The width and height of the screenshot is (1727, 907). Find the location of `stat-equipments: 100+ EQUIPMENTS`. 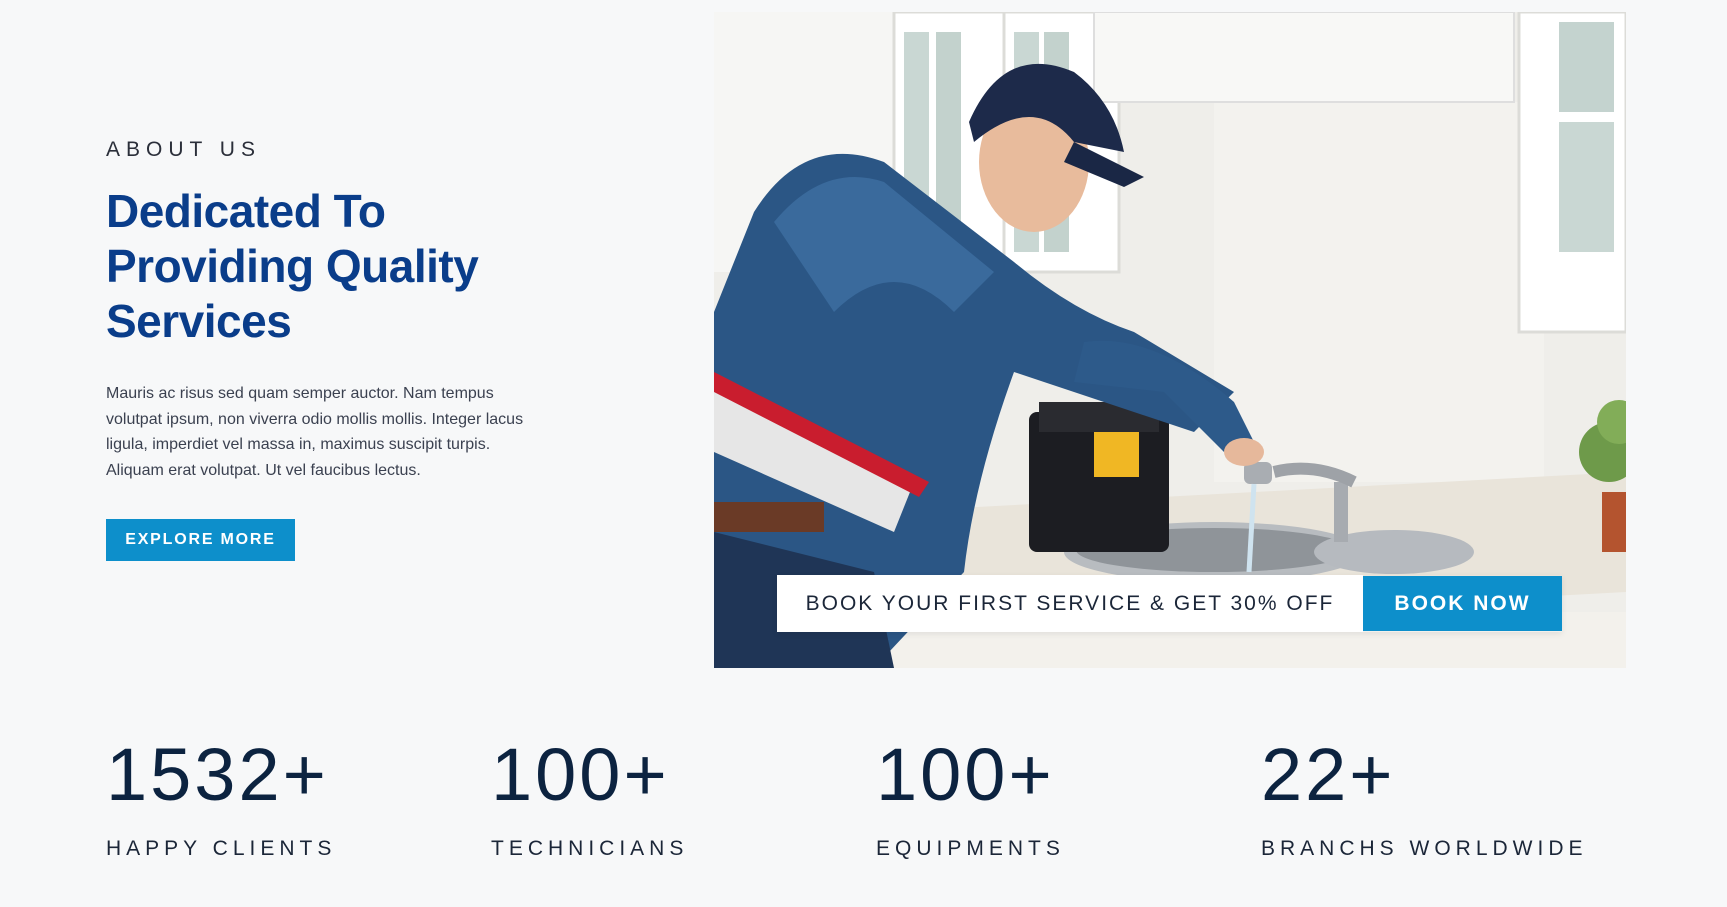

stat-equipments: 100+ EQUIPMENTS is located at coordinates (1056, 798).